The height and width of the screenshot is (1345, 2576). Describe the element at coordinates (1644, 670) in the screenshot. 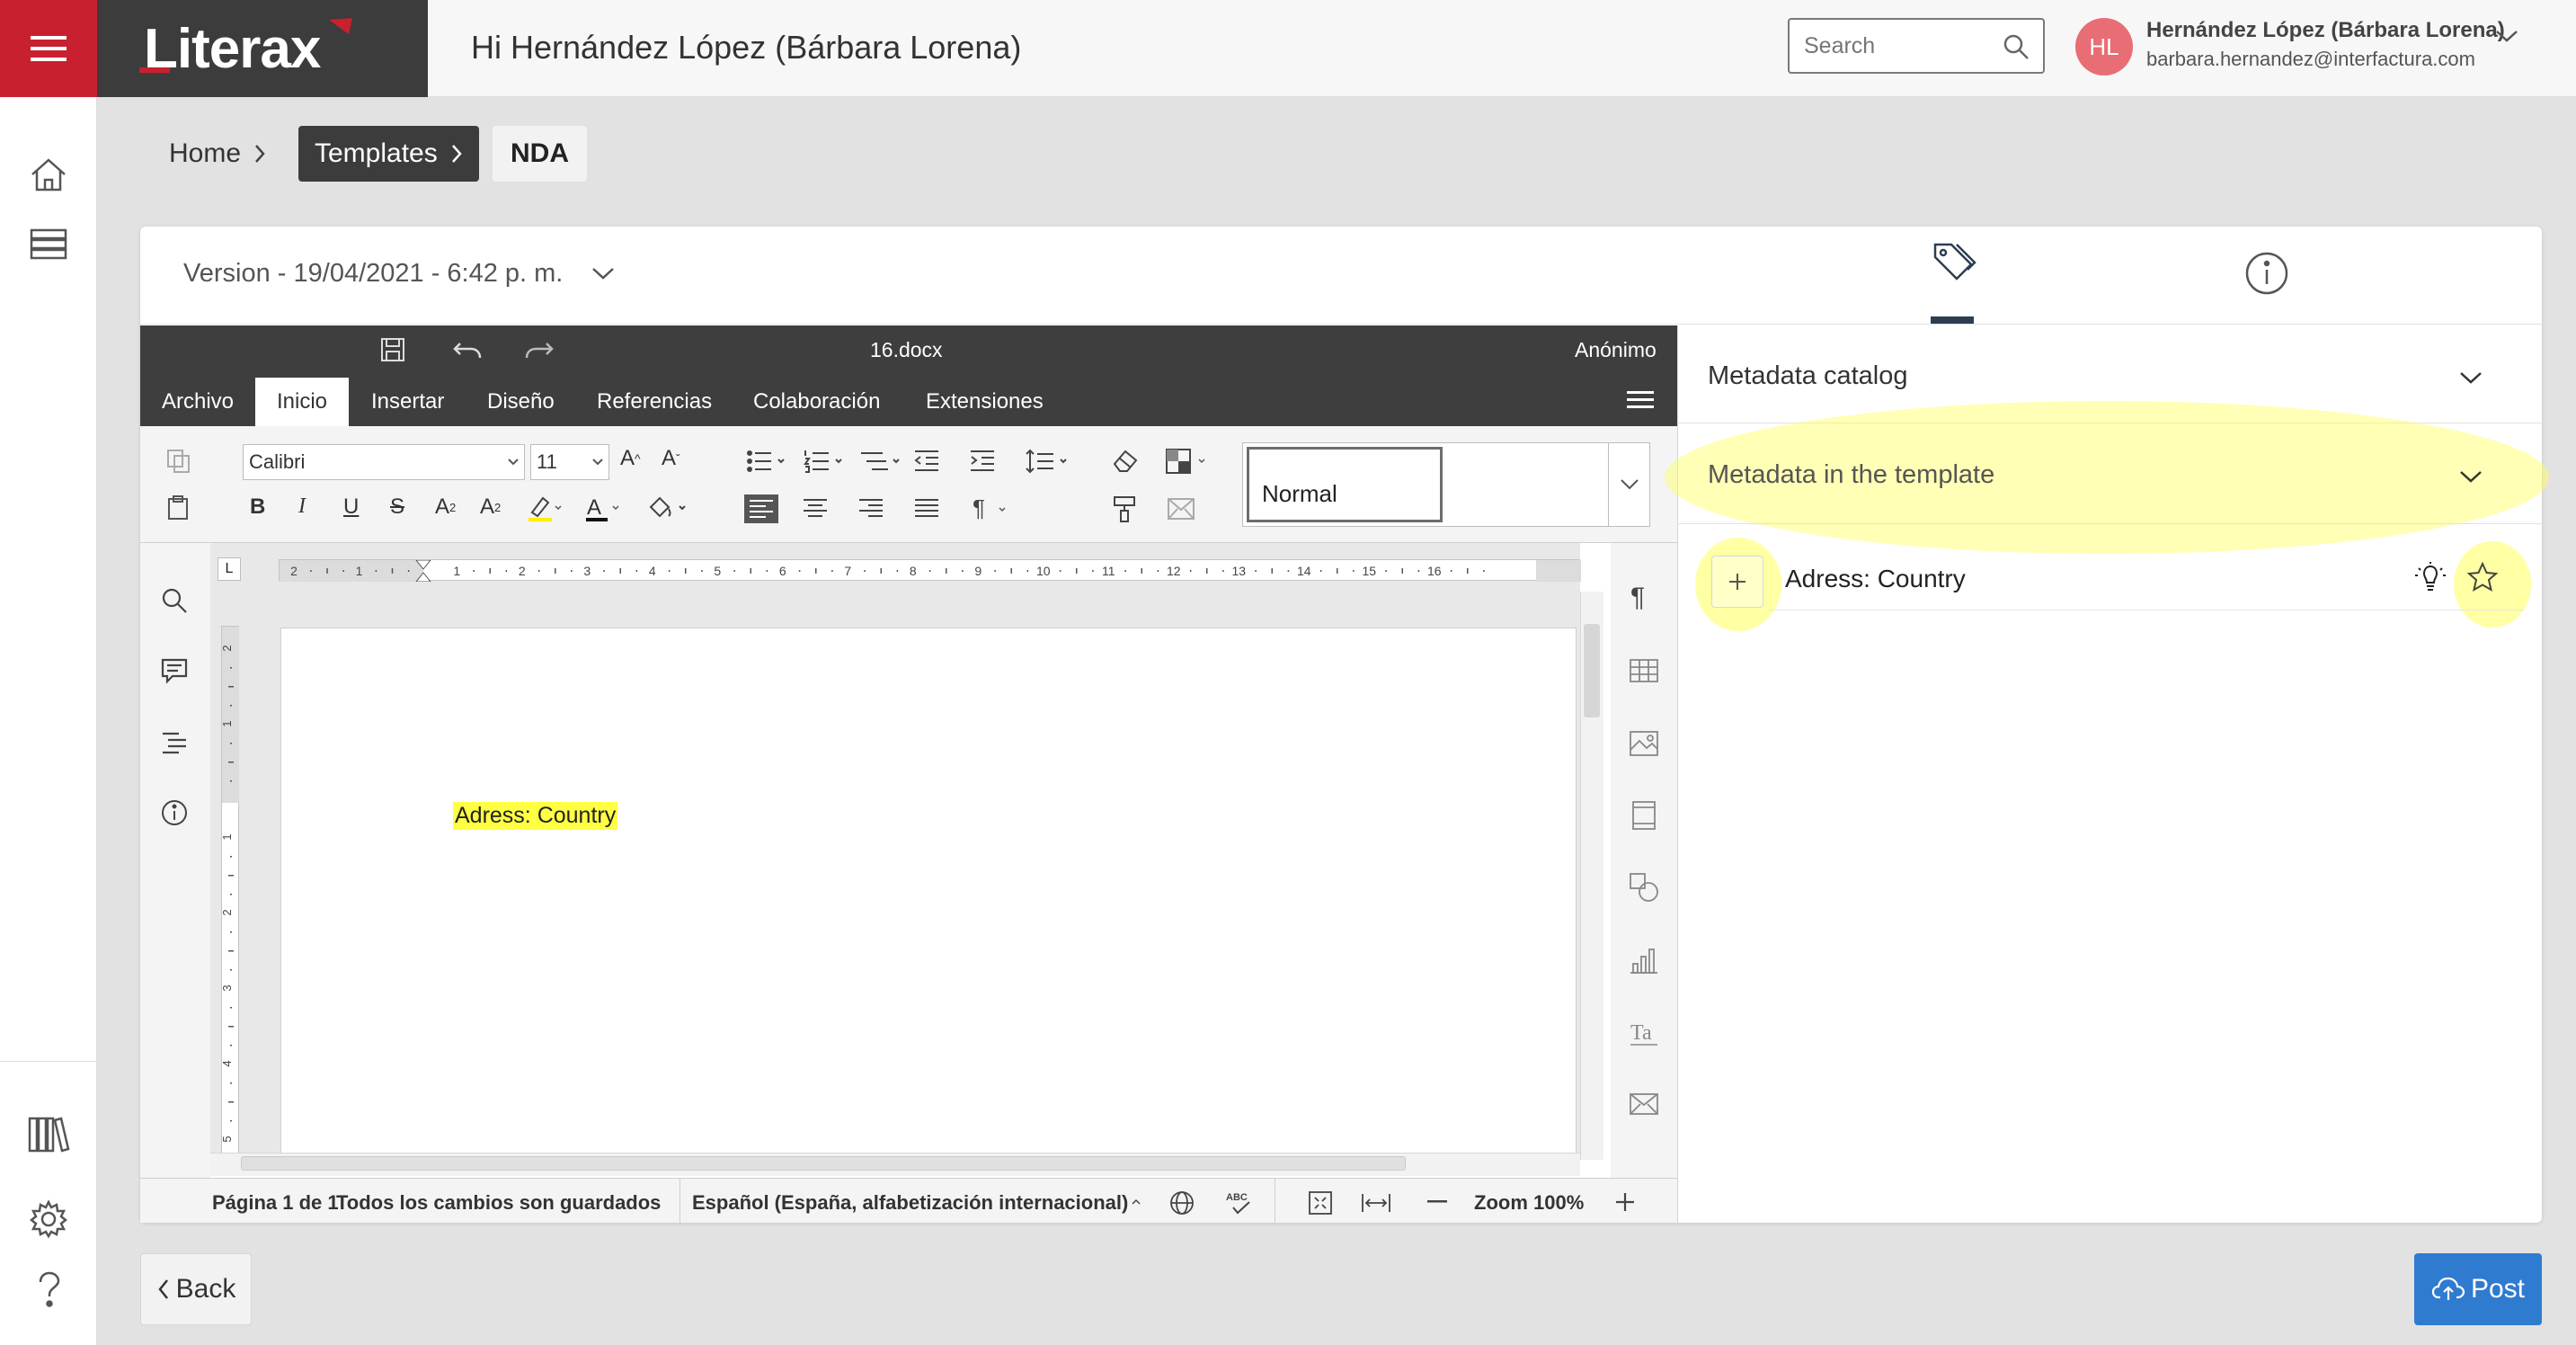

I see `table-icon` at that location.